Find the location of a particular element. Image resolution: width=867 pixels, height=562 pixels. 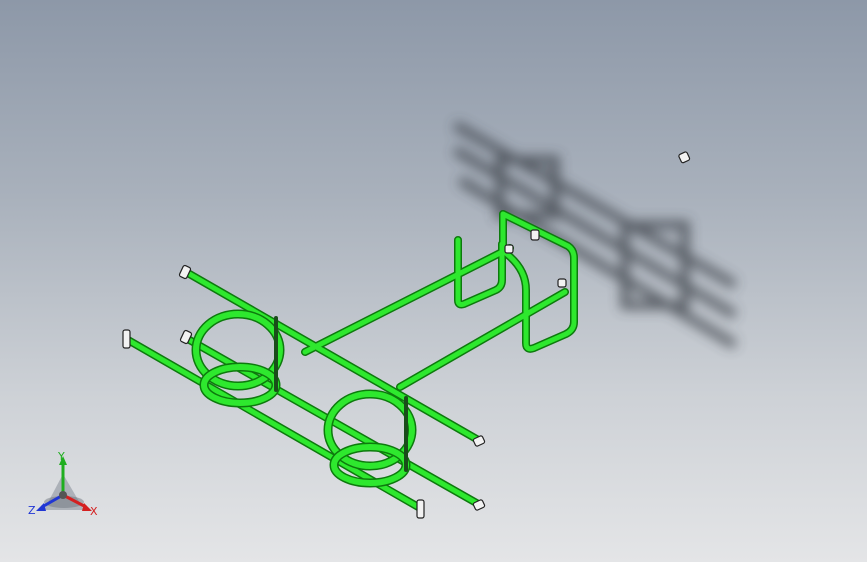

model-shadow is located at coordinates (595, 235).